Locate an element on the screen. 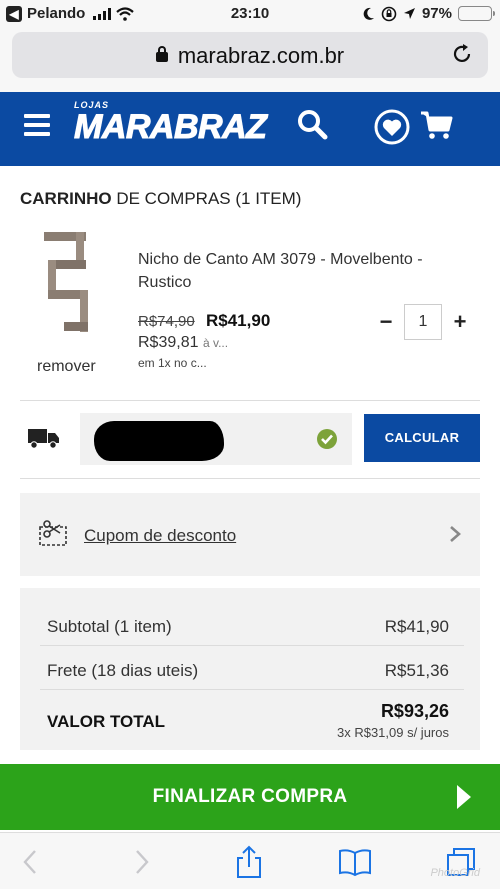 The width and height of the screenshot is (500, 889). bookmarks-icon is located at coordinates (355, 862).